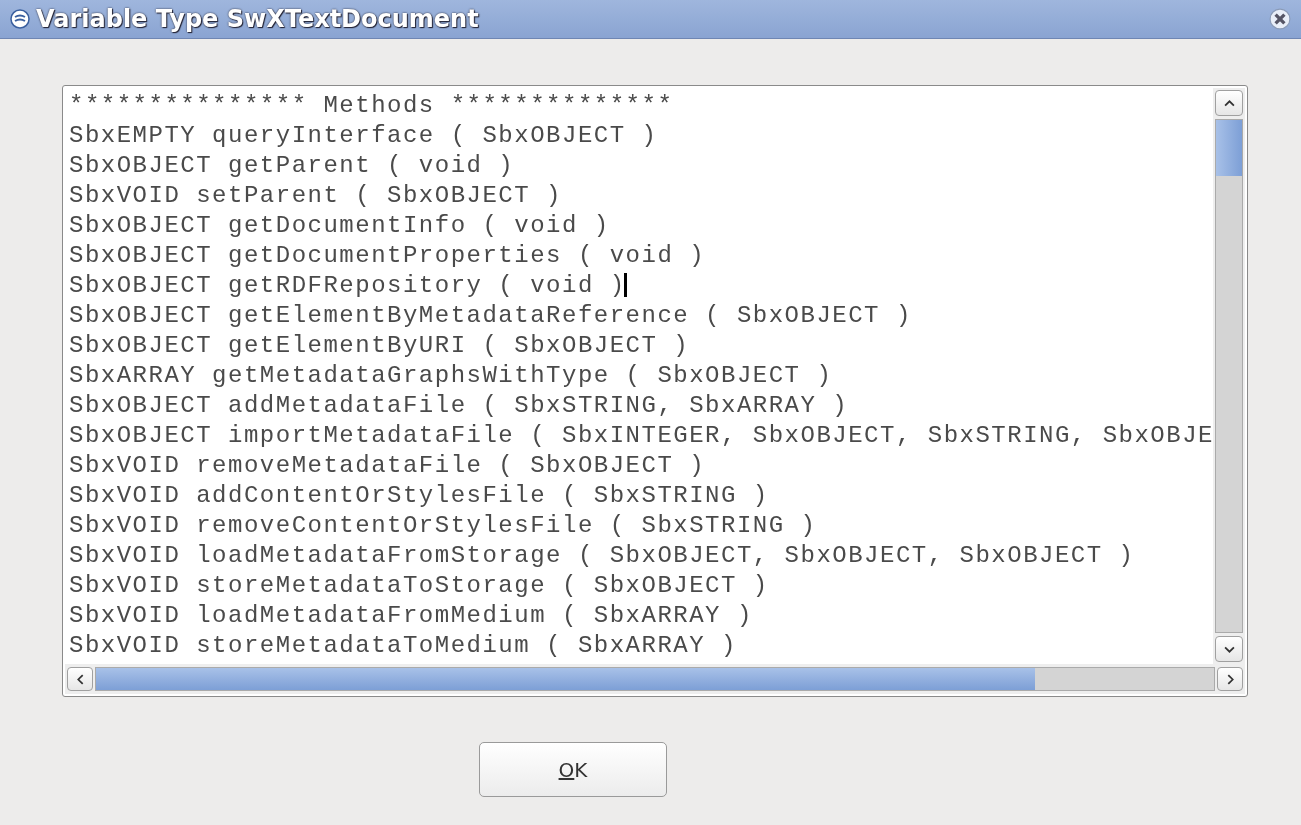 The width and height of the screenshot is (1301, 825). What do you see at coordinates (602, 555) in the screenshot?
I see `listing-line: SbxVOID loadMetadataFromStorage ( SbxOBJECT, SbxOBJECT, SbxOBJECT )` at bounding box center [602, 555].